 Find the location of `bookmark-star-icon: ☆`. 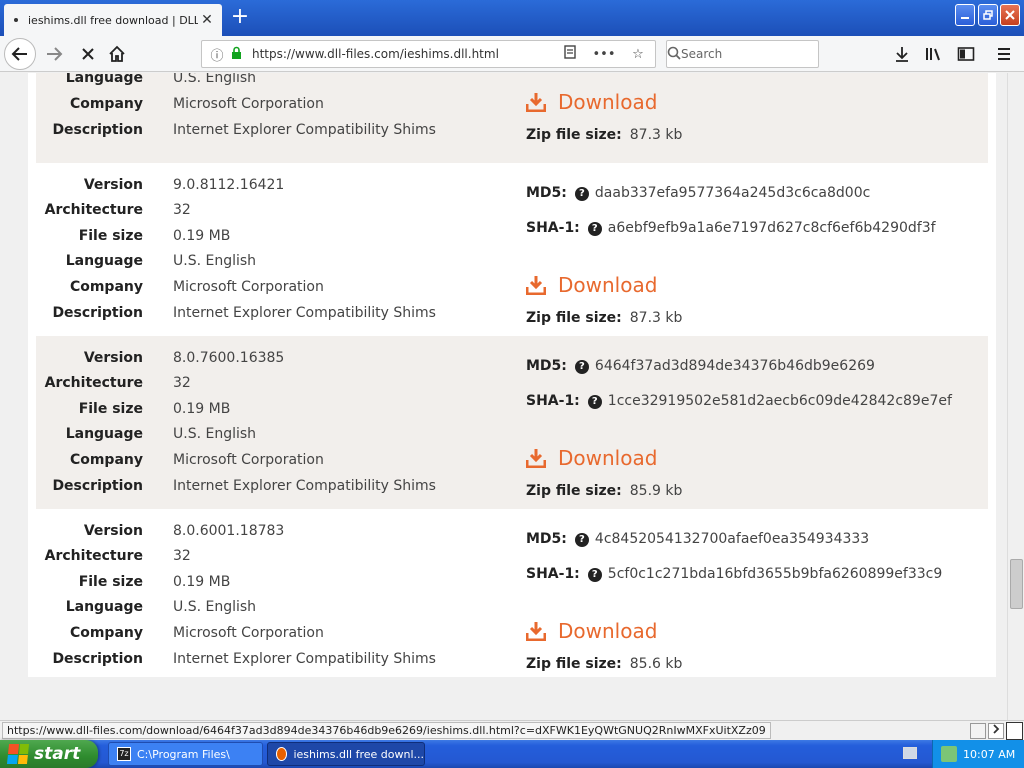

bookmark-star-icon: ☆ is located at coordinates (638, 54).